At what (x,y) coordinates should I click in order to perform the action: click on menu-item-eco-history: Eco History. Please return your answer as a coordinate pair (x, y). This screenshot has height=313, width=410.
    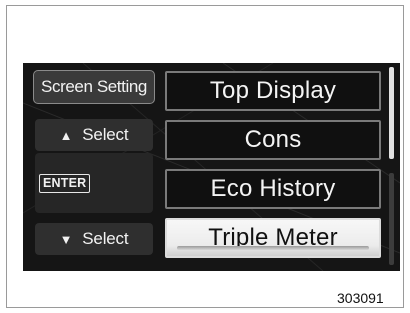
    Looking at the image, I should click on (273, 189).